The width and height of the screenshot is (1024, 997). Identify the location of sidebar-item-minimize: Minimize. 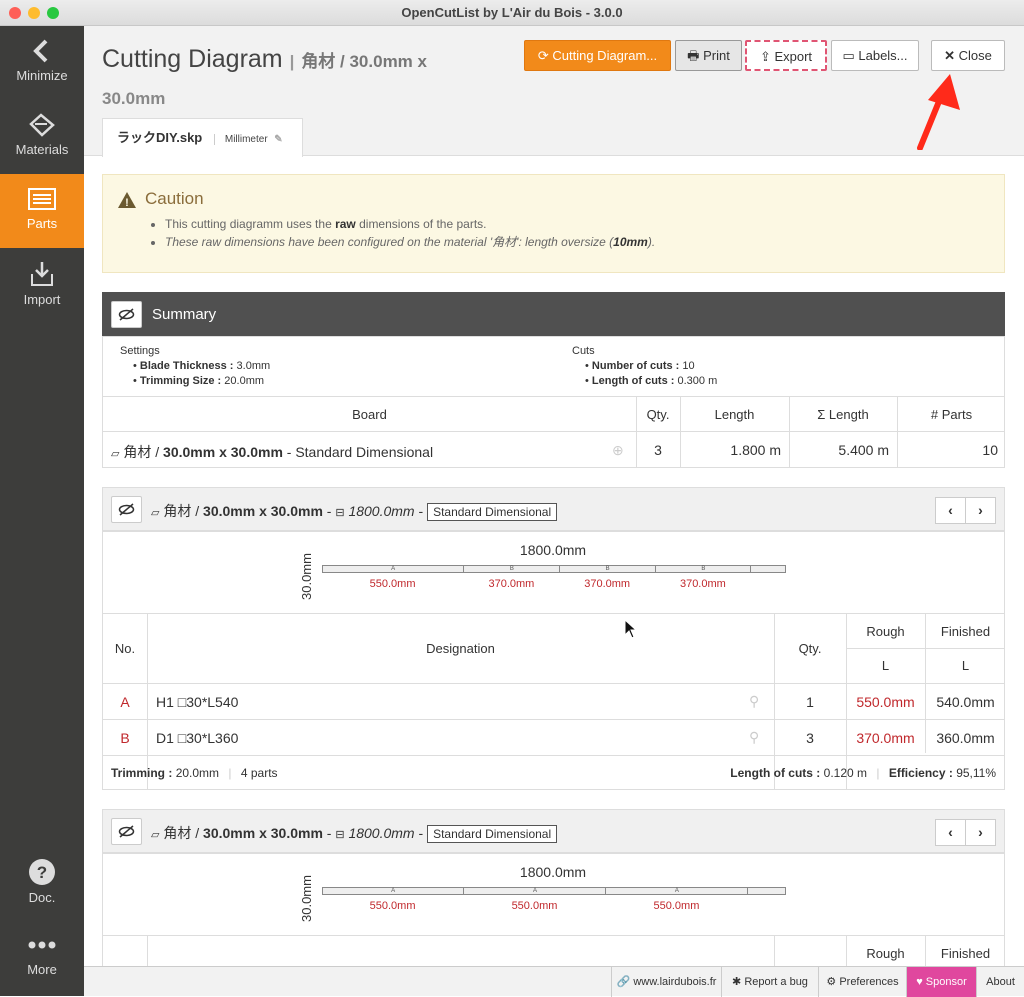
(42, 63).